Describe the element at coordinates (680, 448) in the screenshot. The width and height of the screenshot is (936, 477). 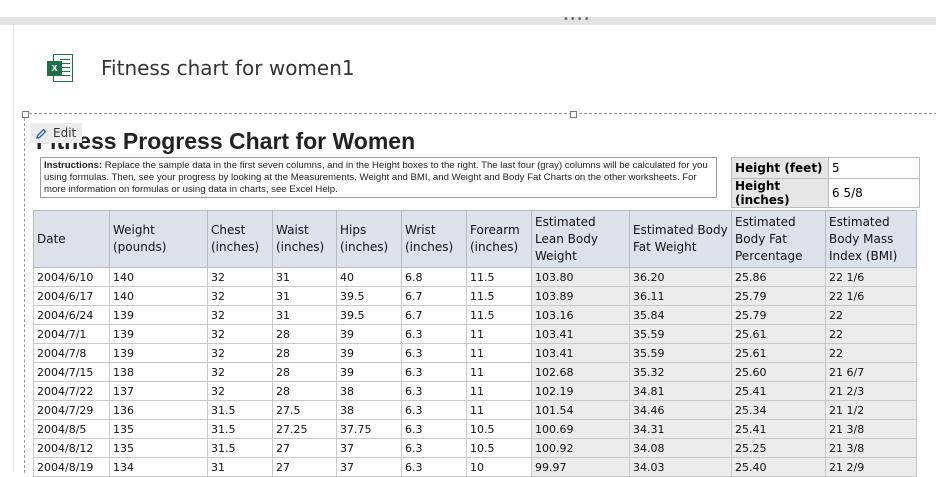
I see `table-cell: 34.08` at that location.